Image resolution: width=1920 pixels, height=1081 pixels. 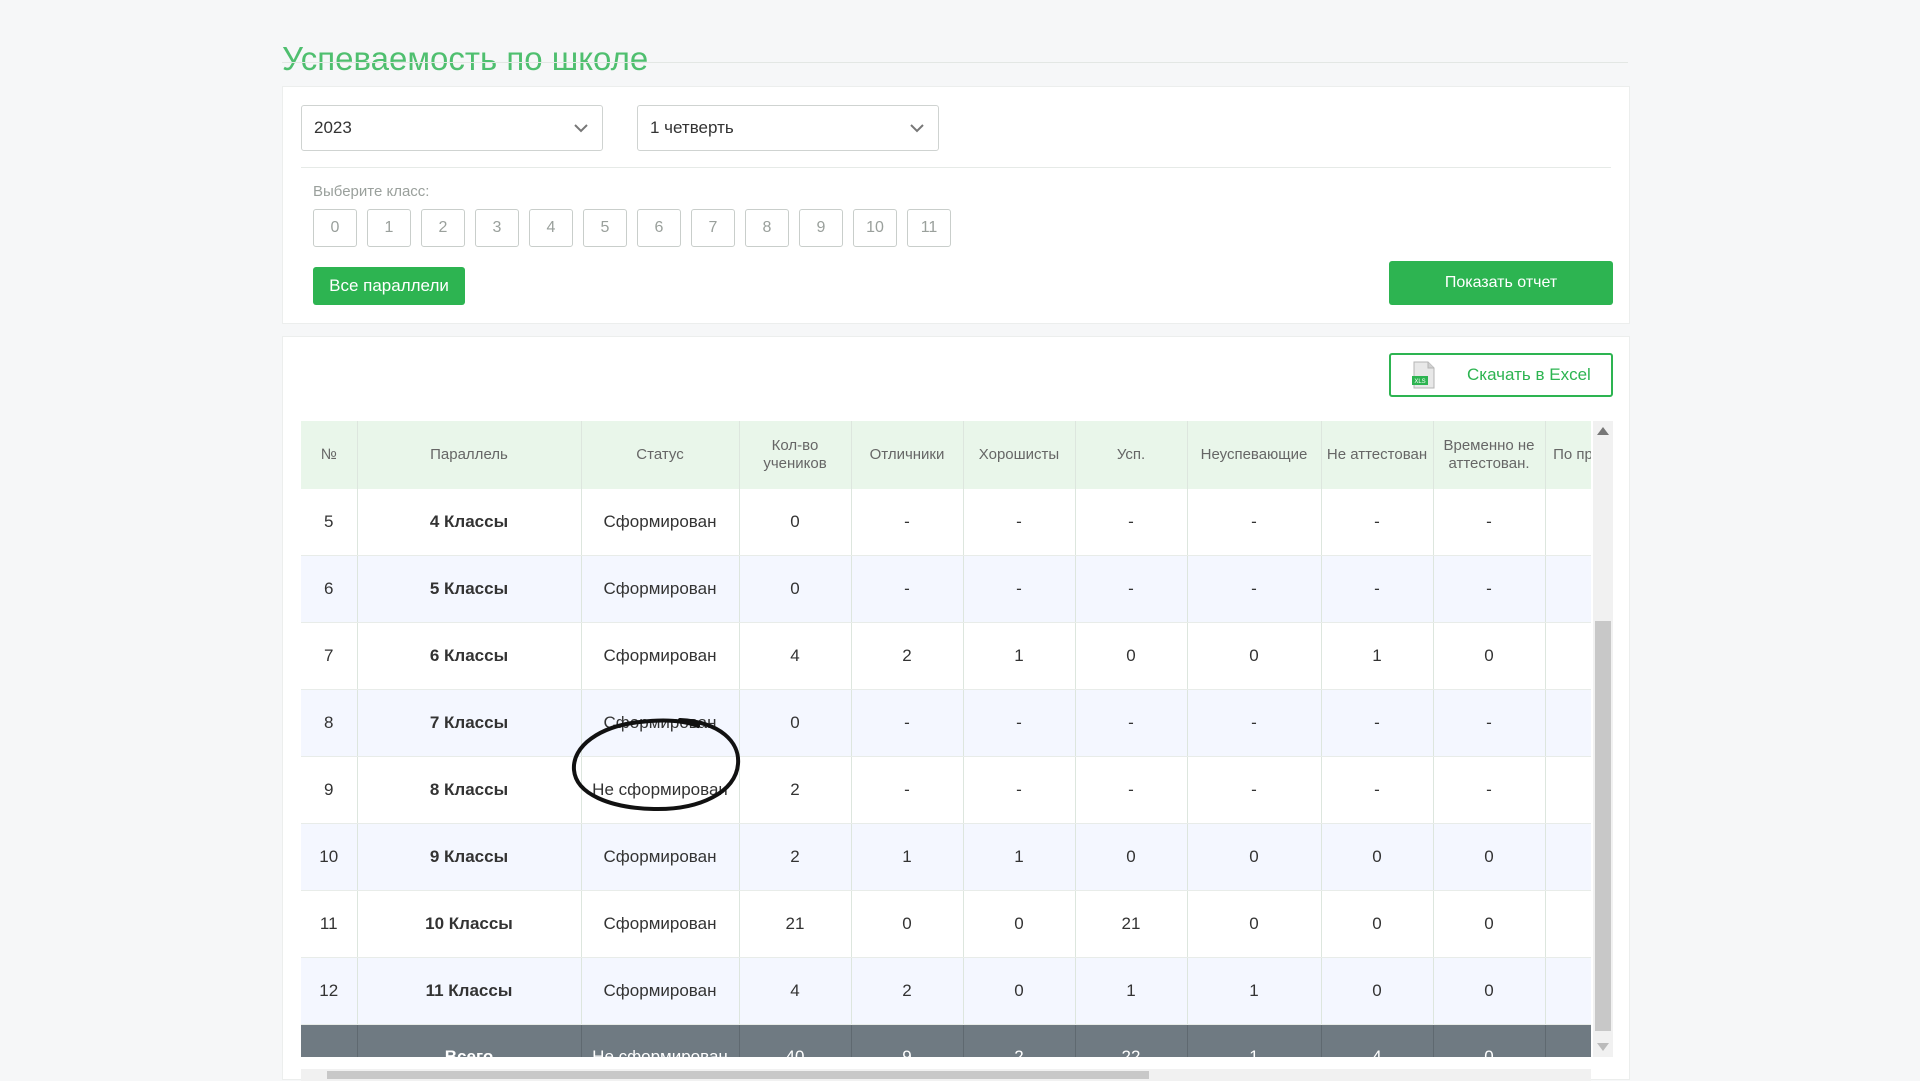 I want to click on class-button: 11, so click(x=929, y=228).